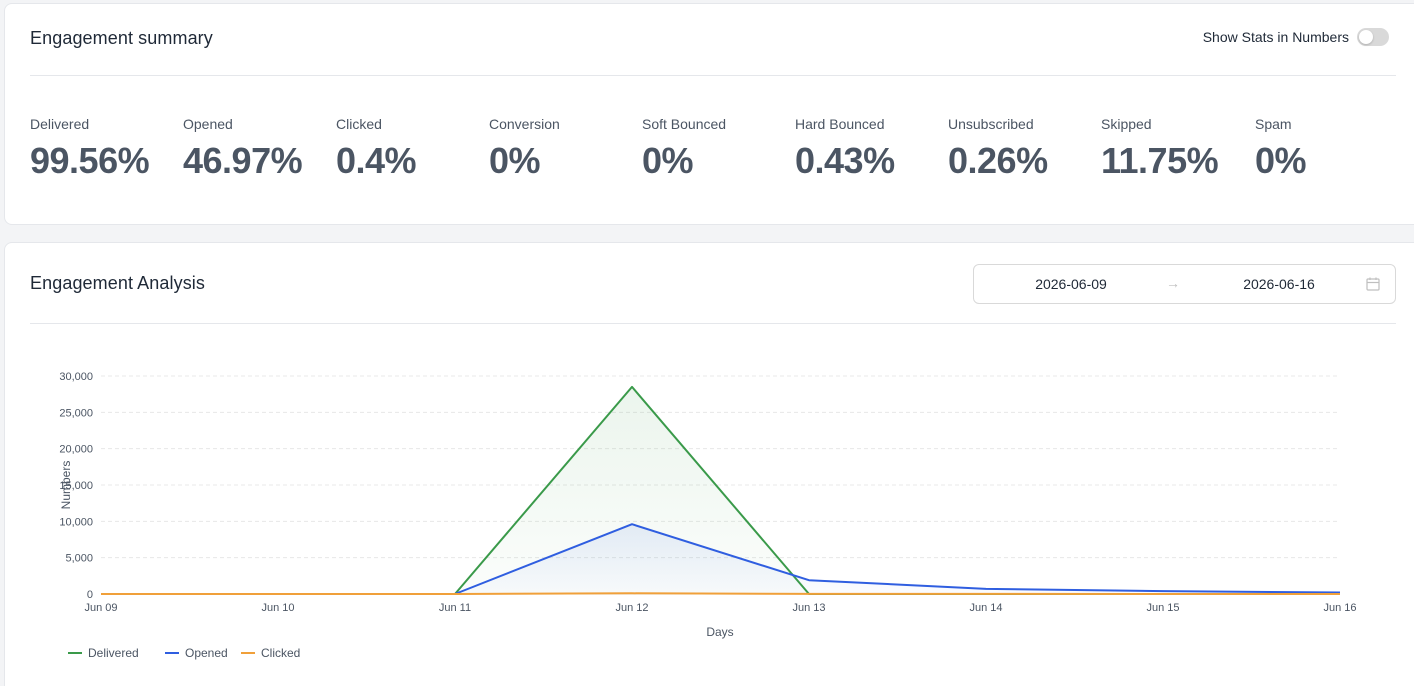 The height and width of the screenshot is (686, 1414). Describe the element at coordinates (113, 653) in the screenshot. I see `legend-label-delivered: Delivered` at that location.